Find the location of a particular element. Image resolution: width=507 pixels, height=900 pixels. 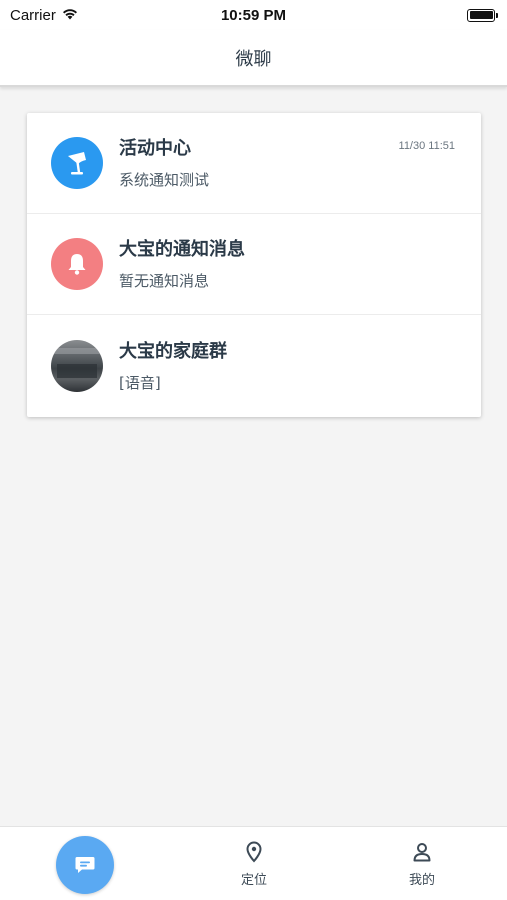

tab-chat is located at coordinates (85, 863).